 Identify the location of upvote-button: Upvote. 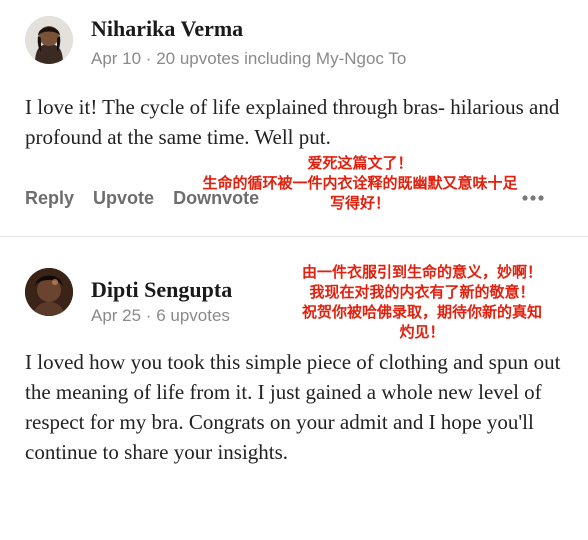
(123, 198).